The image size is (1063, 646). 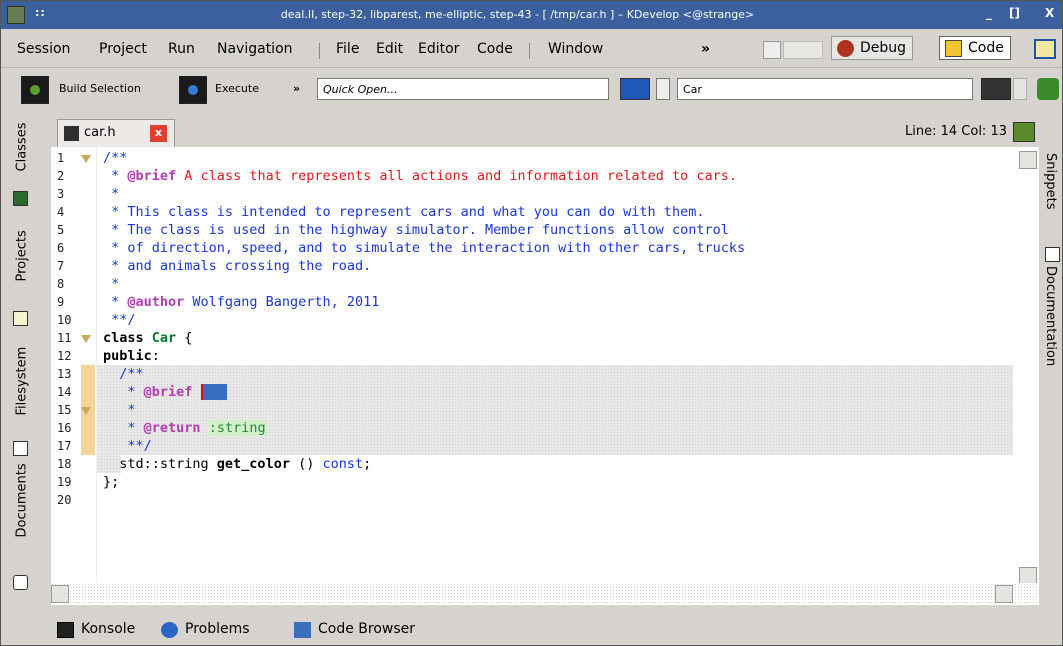 I want to click on close-tab-icon: x, so click(x=158, y=133).